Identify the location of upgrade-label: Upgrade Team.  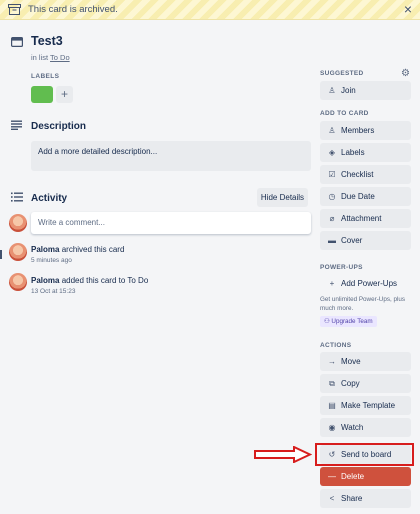
(352, 321).